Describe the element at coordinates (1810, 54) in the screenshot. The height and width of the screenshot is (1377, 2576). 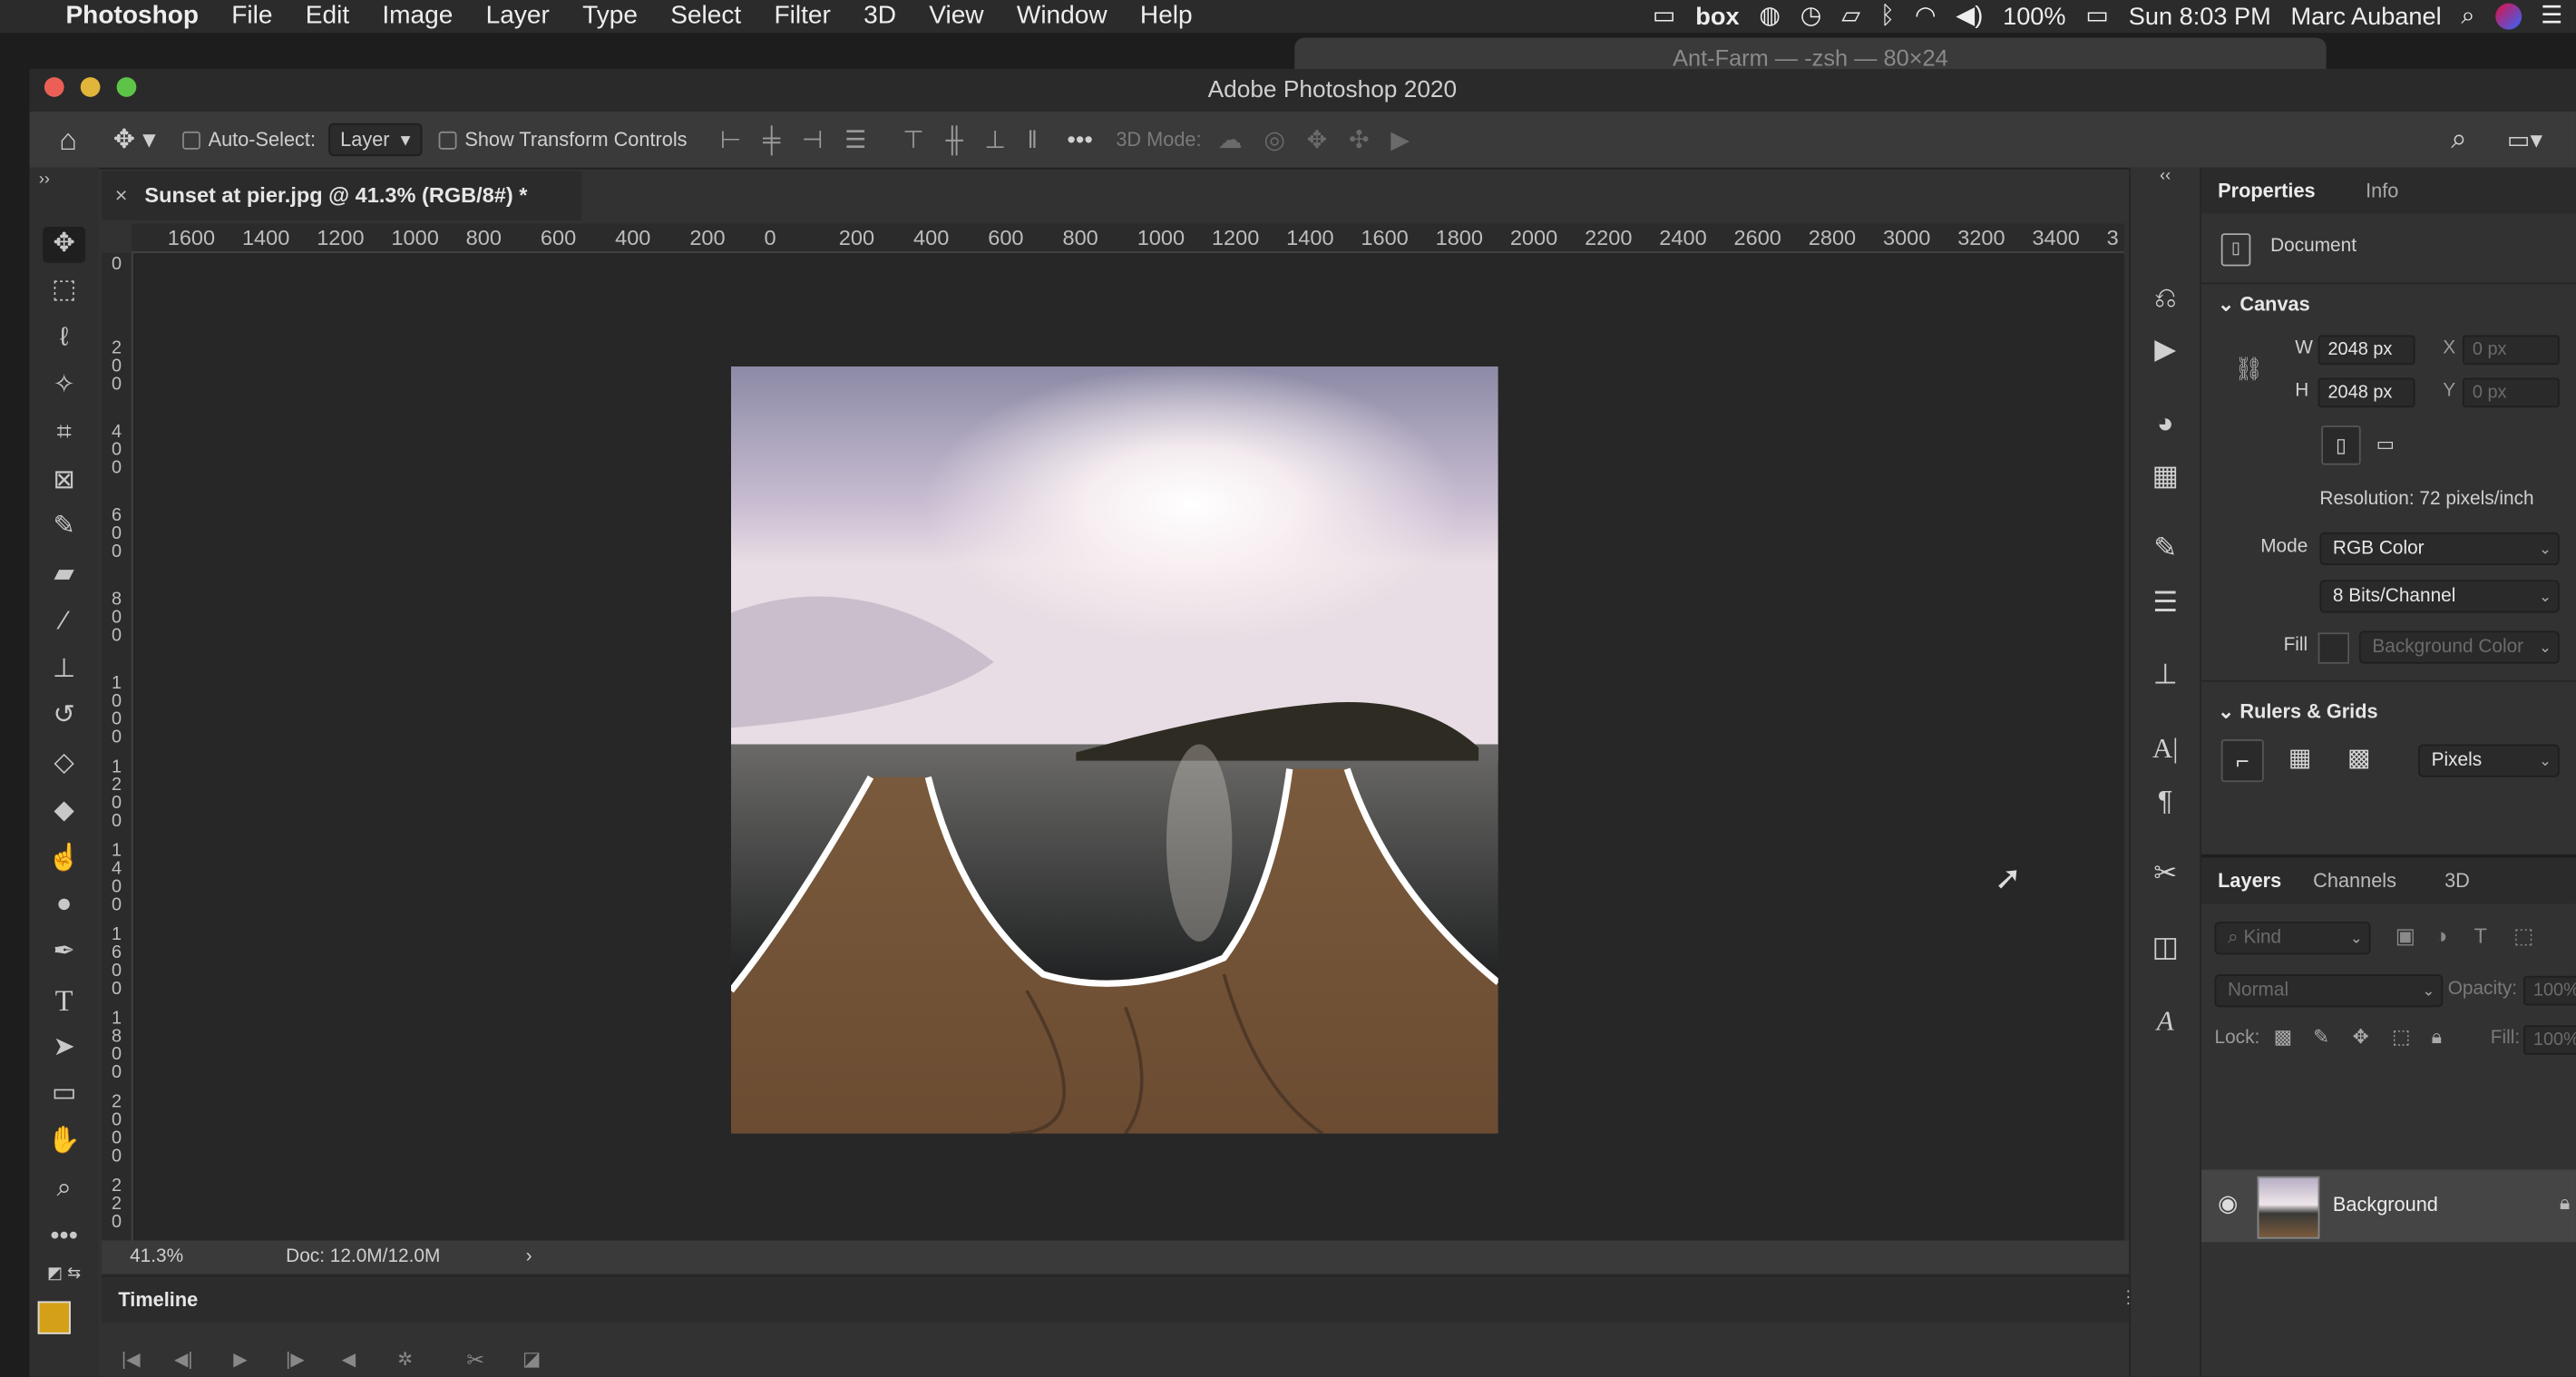
I see `background-terminal-window: Ant-Farm — -zsh — 80×24` at that location.